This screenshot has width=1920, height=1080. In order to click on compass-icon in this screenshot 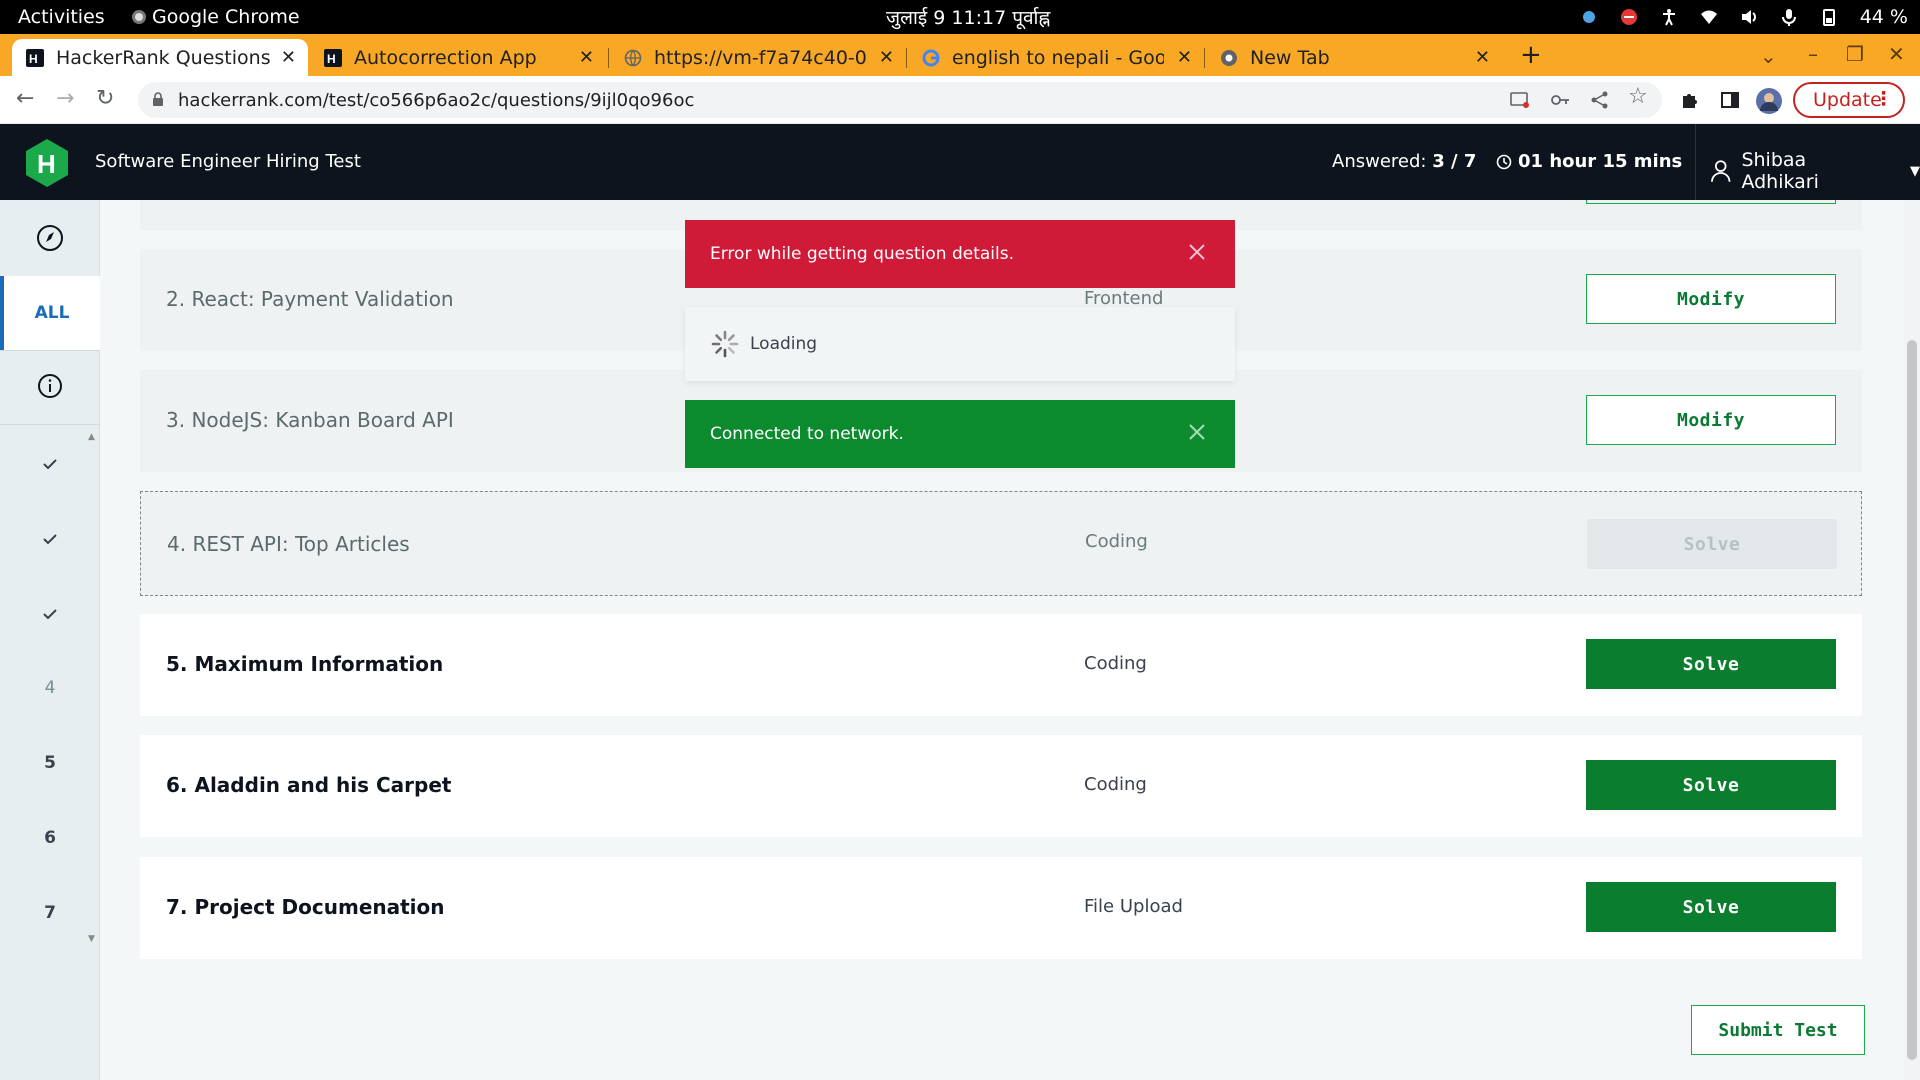, I will do `click(50, 238)`.